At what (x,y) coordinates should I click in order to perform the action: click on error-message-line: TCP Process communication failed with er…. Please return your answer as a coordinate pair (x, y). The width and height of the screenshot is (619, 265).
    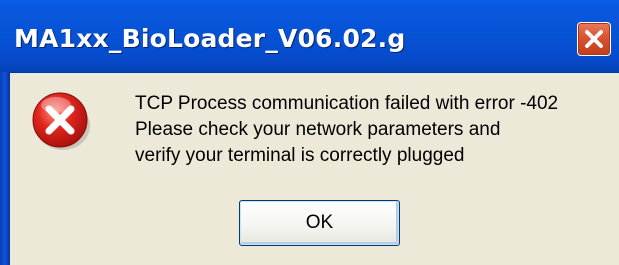
    Looking at the image, I should click on (347, 103).